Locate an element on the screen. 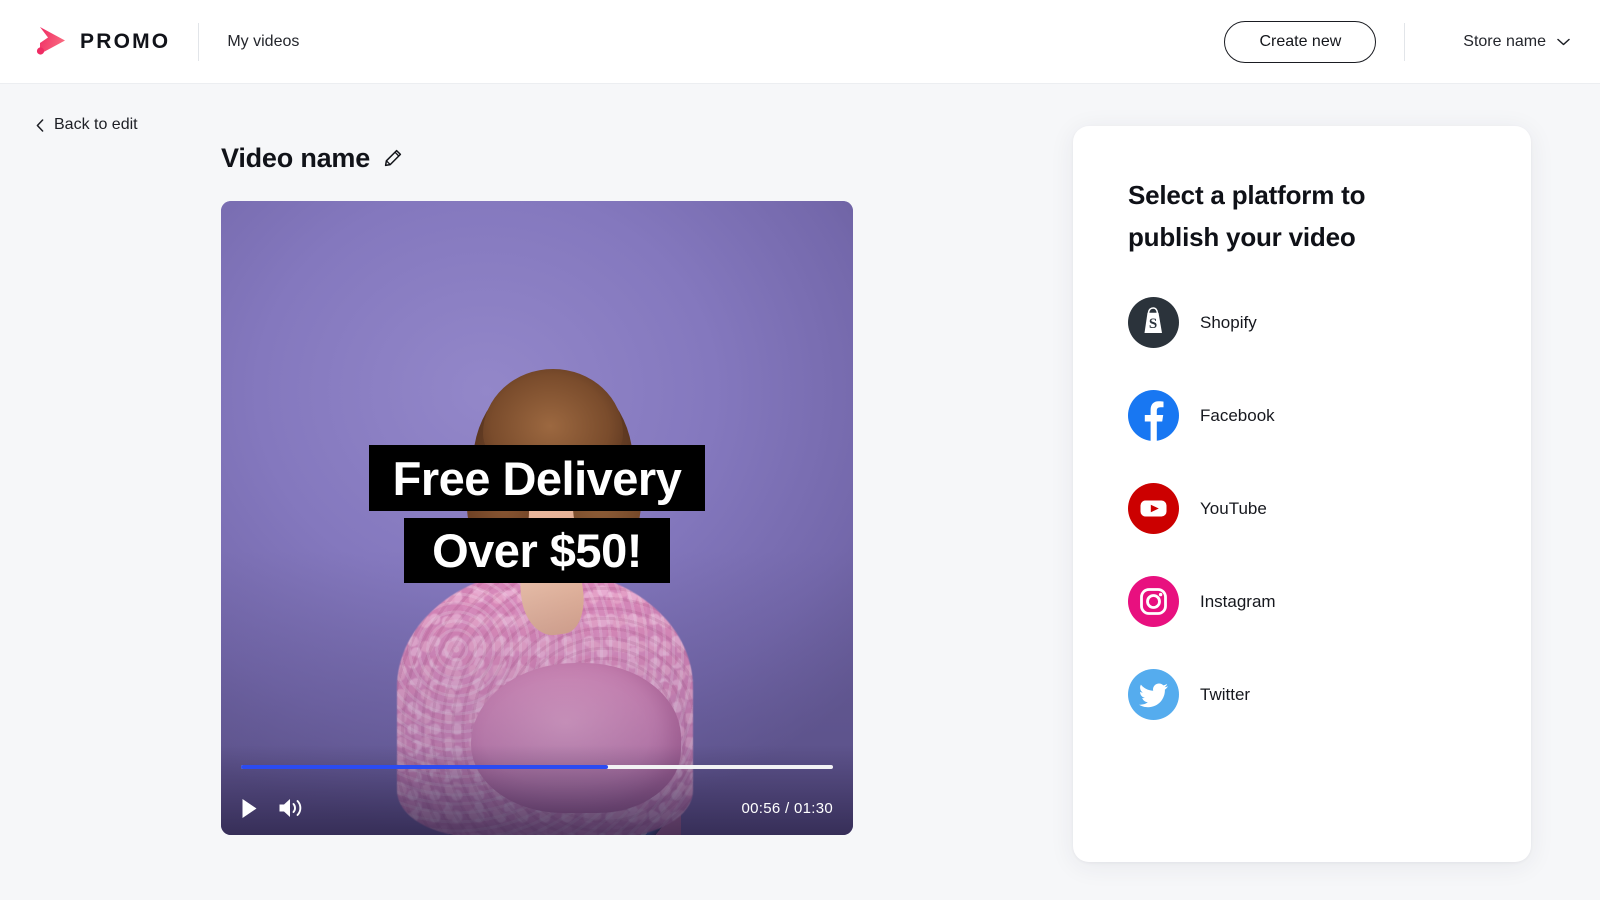 The height and width of the screenshot is (900, 1600). twitter-icon is located at coordinates (1153, 694).